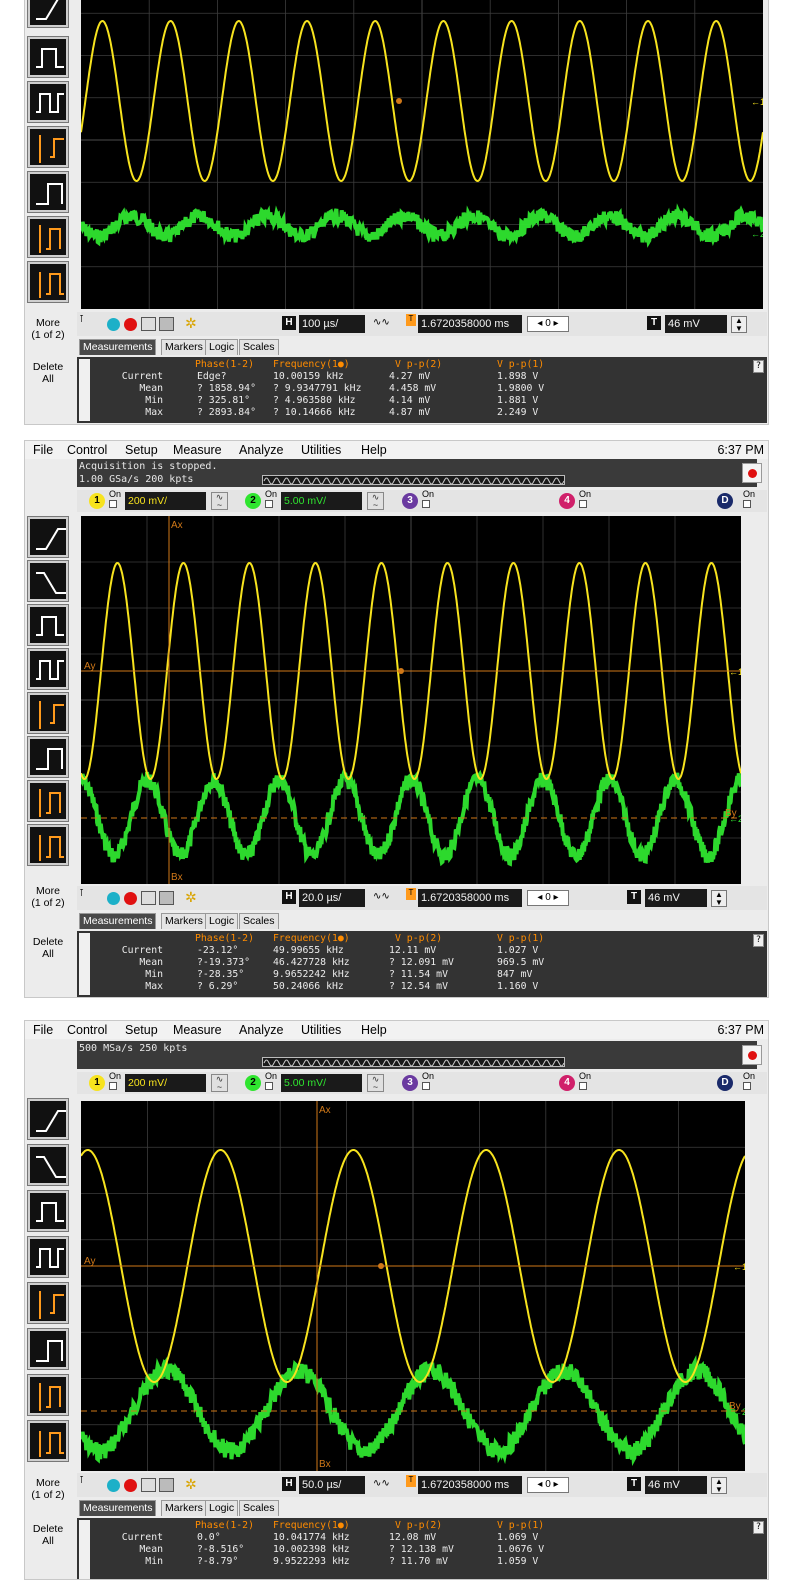 The image size is (790, 1580). Describe the element at coordinates (332, 324) in the screenshot. I see `timebase-field: 100 µs/` at that location.